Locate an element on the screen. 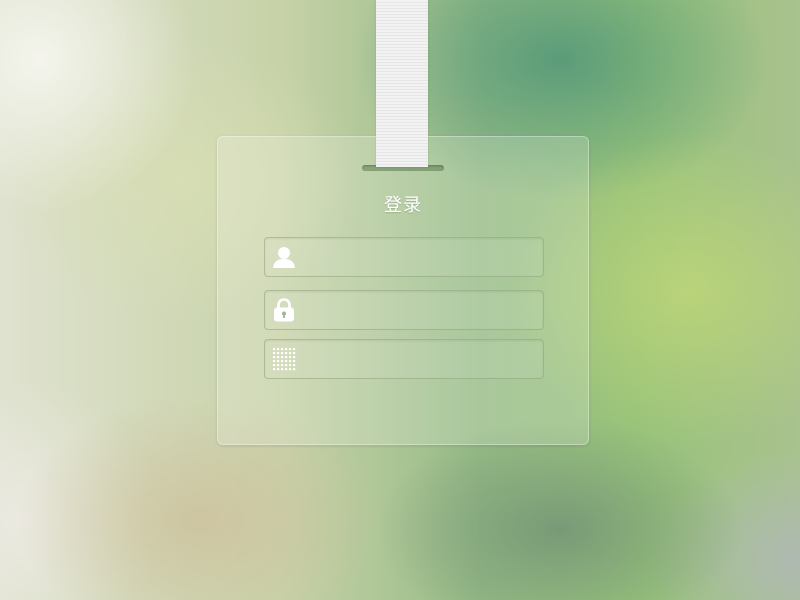  lanyard-strap is located at coordinates (402, 83).